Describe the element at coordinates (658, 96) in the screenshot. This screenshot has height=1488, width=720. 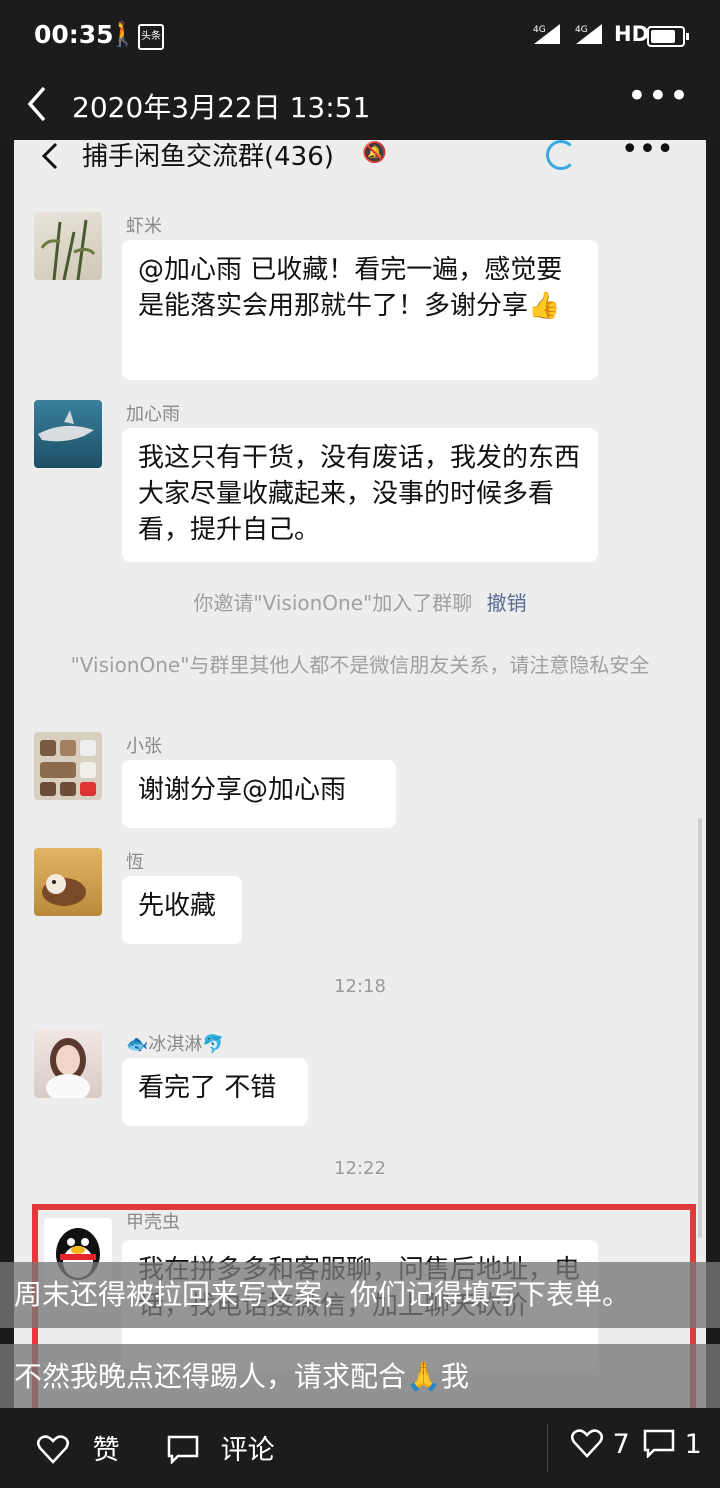
I see `more-menu-icon: •••` at that location.